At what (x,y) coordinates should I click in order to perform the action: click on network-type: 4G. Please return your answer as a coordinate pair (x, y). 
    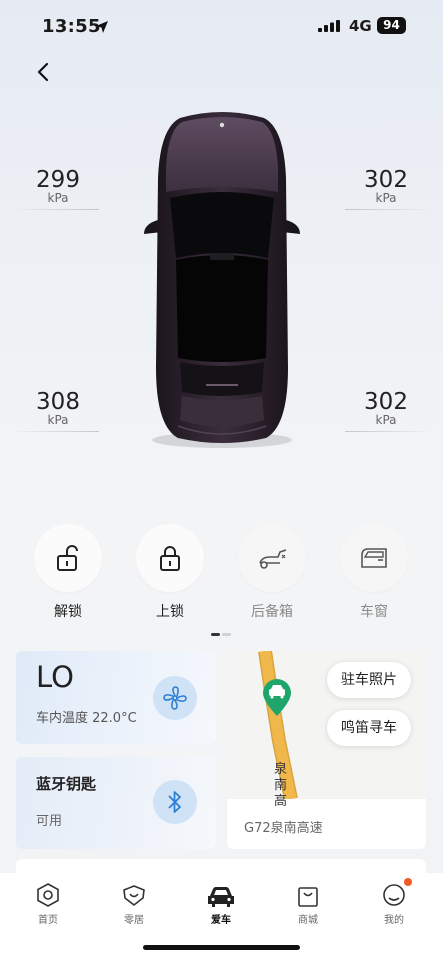
    Looking at the image, I should click on (360, 26).